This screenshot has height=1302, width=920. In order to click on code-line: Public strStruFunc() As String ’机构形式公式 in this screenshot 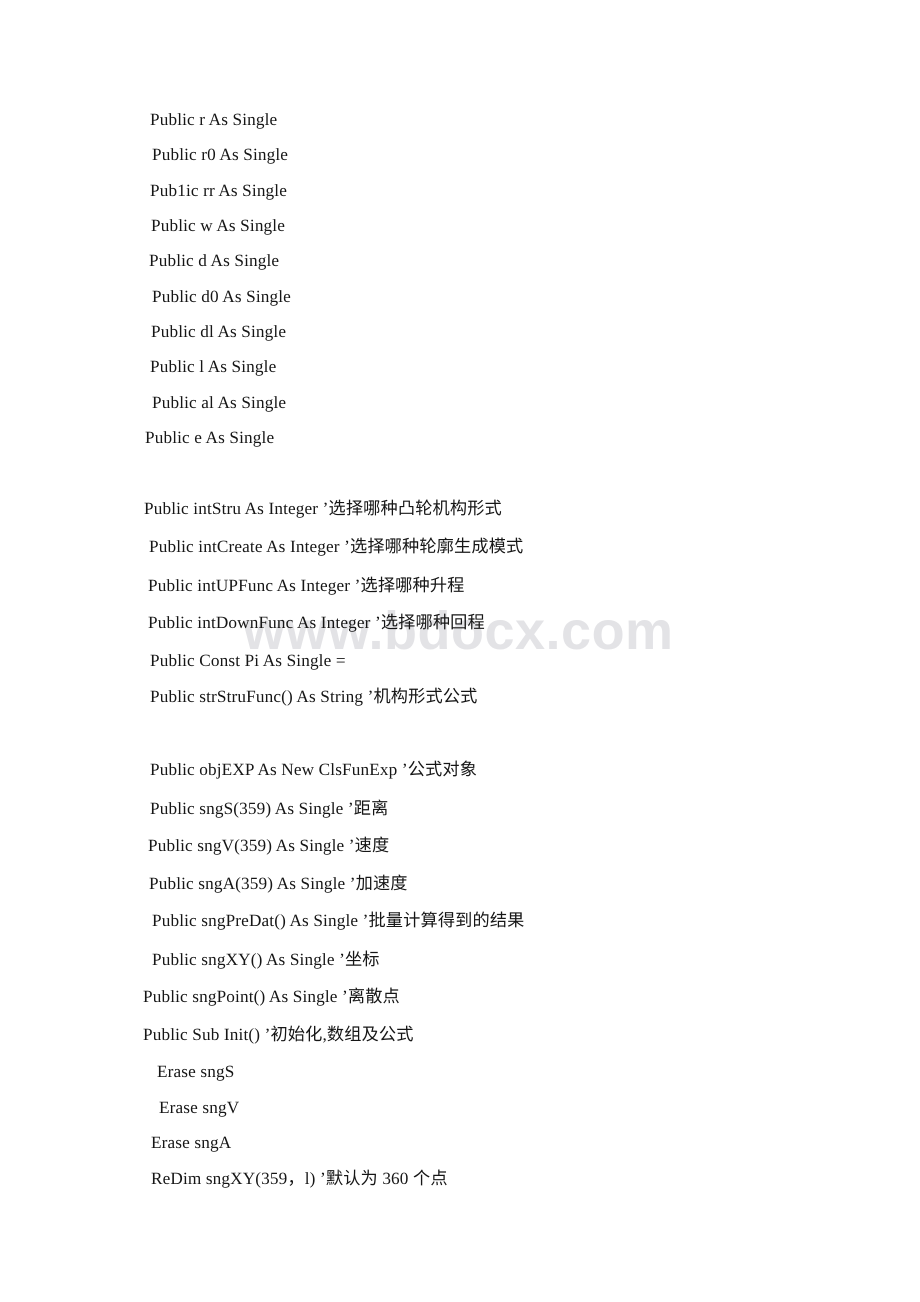, I will do `click(314, 696)`.